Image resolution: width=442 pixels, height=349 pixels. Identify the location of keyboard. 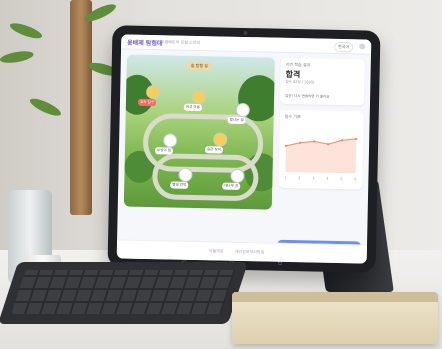
(124, 293).